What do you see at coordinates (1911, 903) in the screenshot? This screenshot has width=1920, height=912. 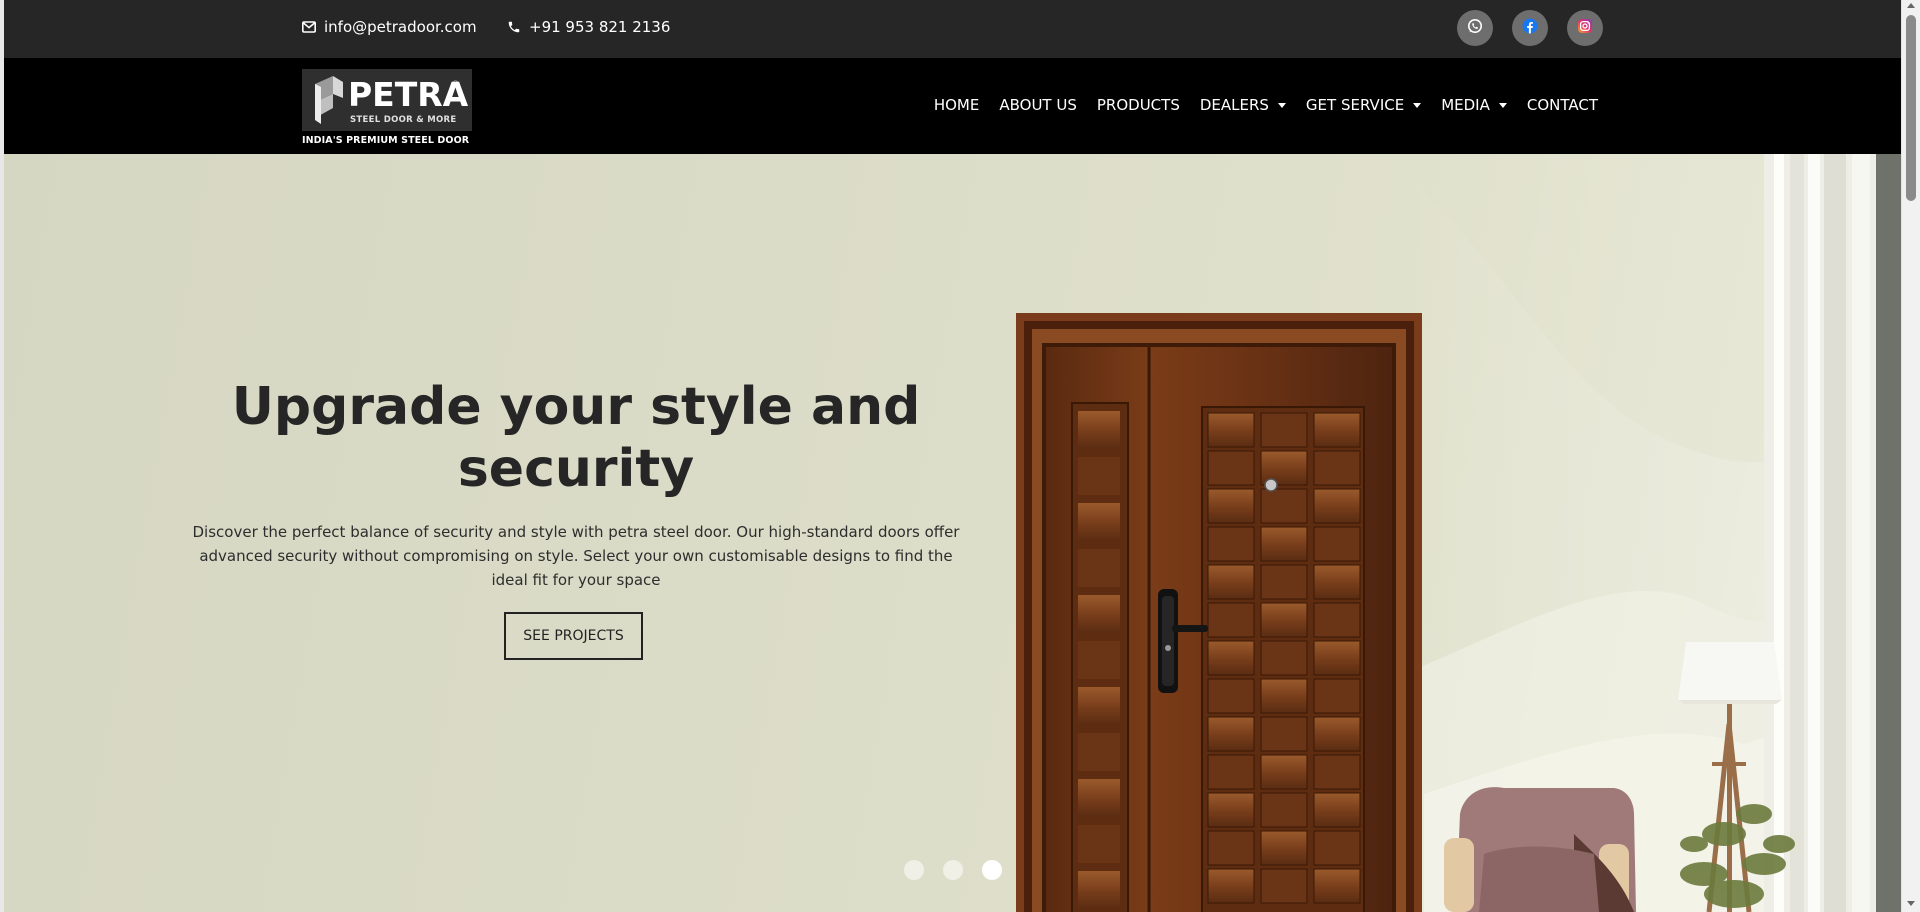 I see `scroll-down-arrow-icon` at bounding box center [1911, 903].